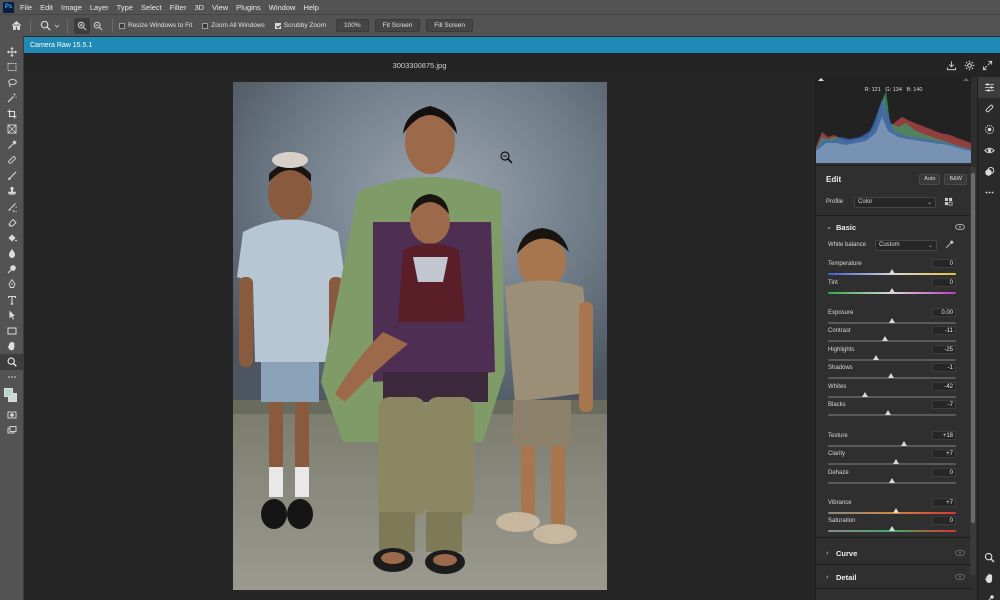  I want to click on vibrance-value-input: +7, so click(944, 502).